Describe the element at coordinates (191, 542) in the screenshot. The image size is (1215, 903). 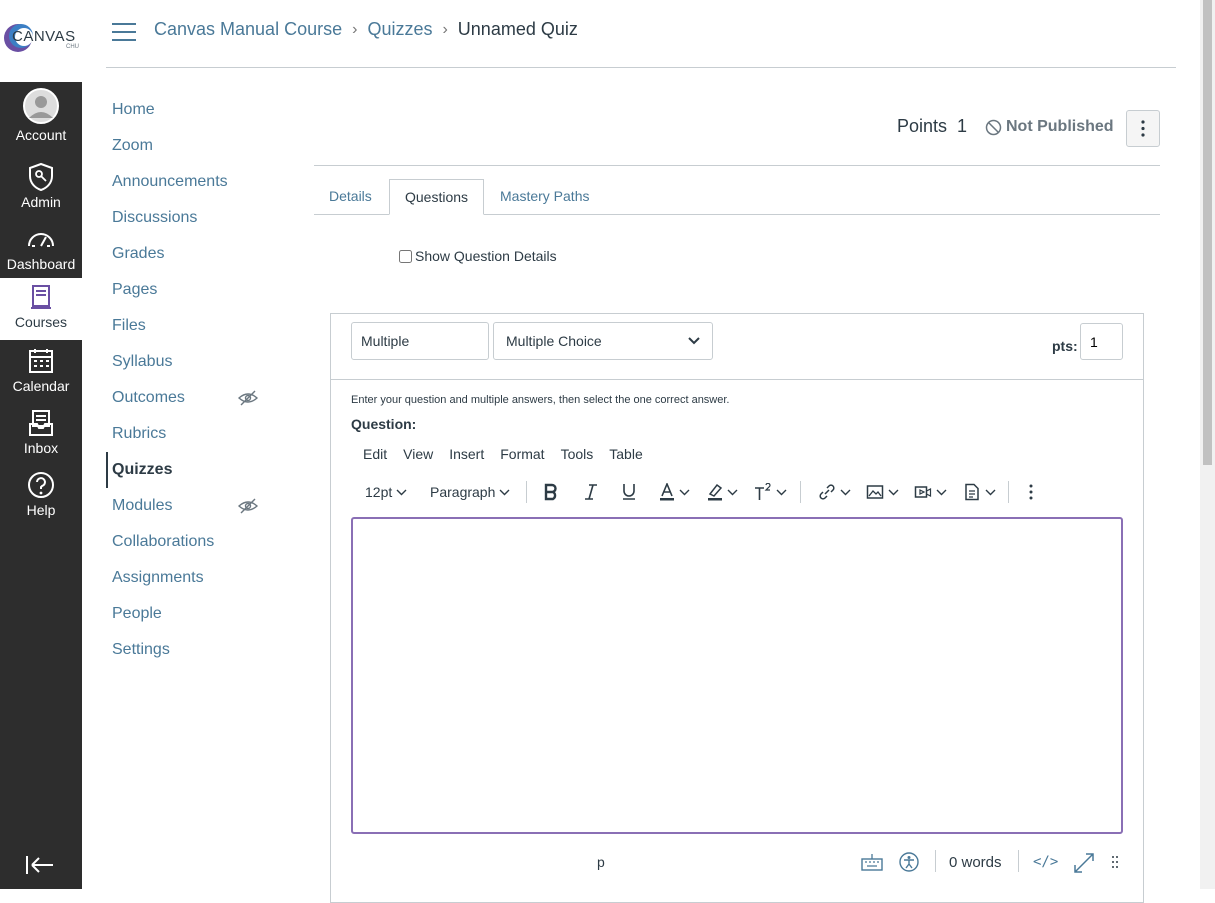
I see `course-nav-collaborations: Collaborations` at that location.